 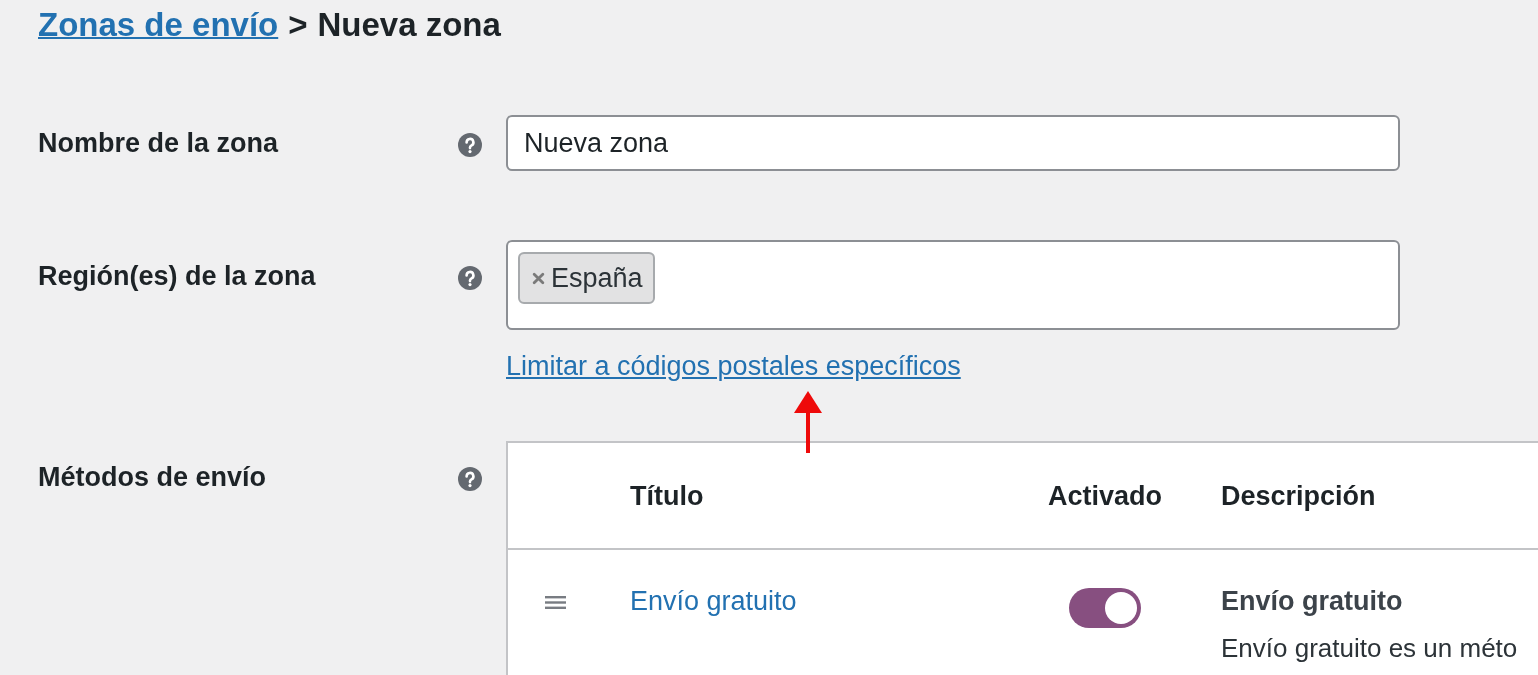 What do you see at coordinates (953, 143) in the screenshot?
I see `zone-name-input: Nueva zona` at bounding box center [953, 143].